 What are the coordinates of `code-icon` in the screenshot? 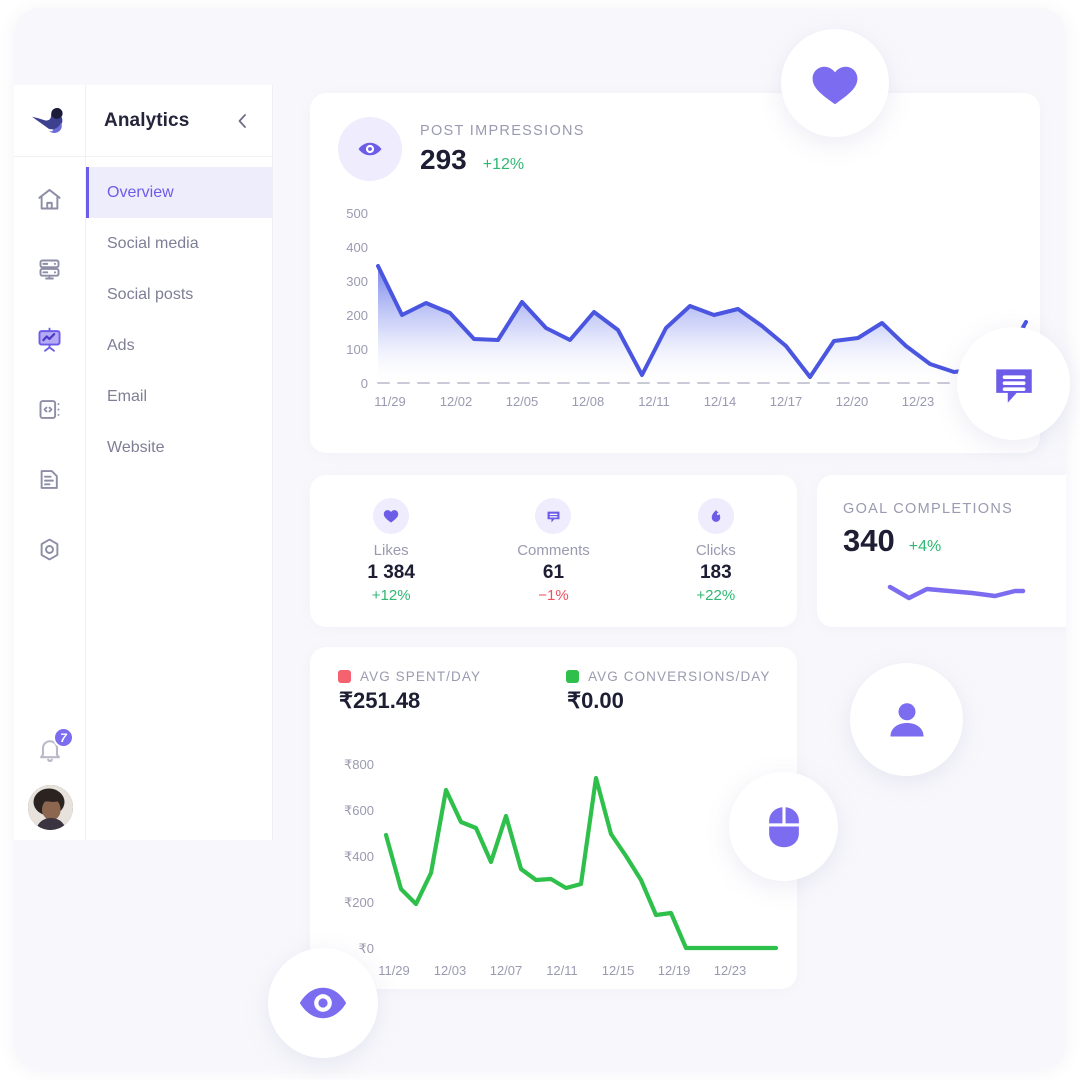 It's located at (49, 409).